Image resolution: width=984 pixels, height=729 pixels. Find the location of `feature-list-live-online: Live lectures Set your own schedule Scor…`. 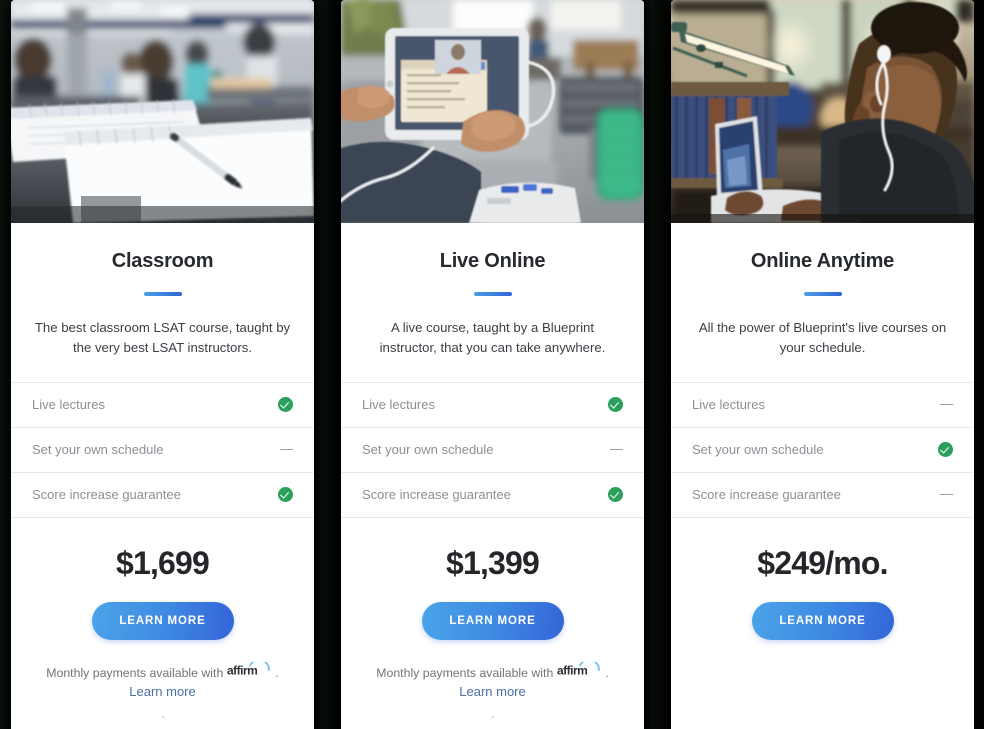

feature-list-live-online: Live lectures Set your own schedule Scor… is located at coordinates (492, 449).